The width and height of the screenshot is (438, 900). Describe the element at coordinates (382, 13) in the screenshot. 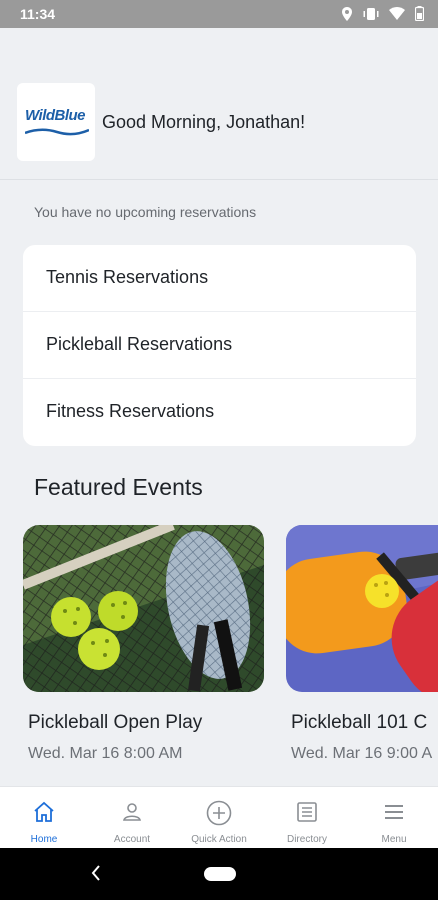

I see `status-icons` at that location.